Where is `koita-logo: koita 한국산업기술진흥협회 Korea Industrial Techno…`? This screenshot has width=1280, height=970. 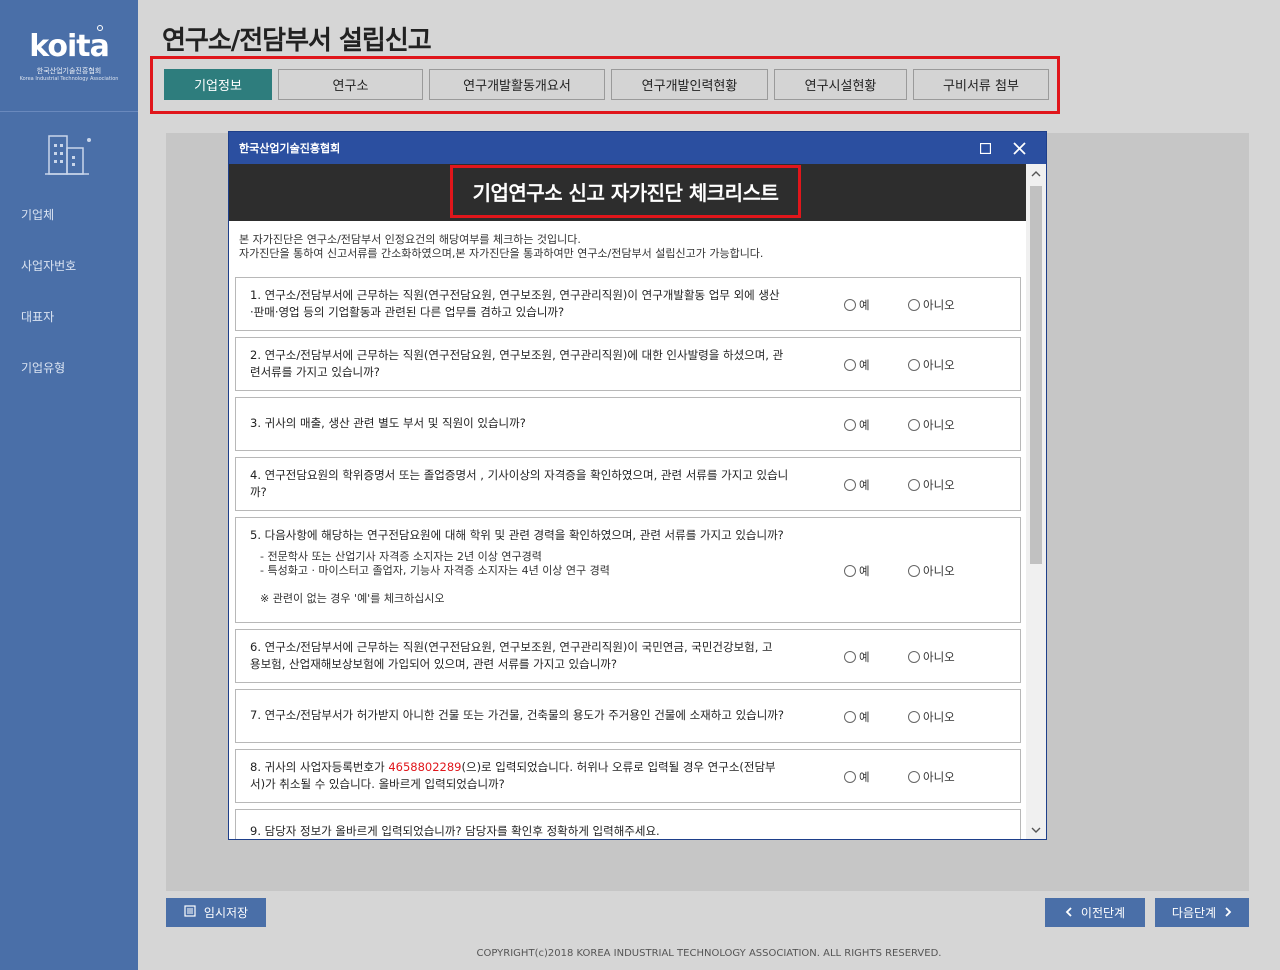
koita-logo: koita 한국산업기술진흥협회 Korea Industrial Techno… is located at coordinates (69, 56).